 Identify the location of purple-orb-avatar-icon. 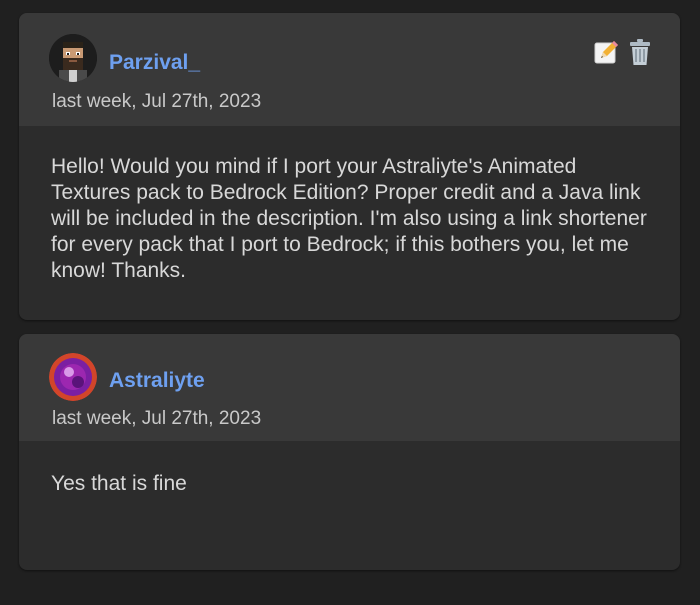
(73, 377).